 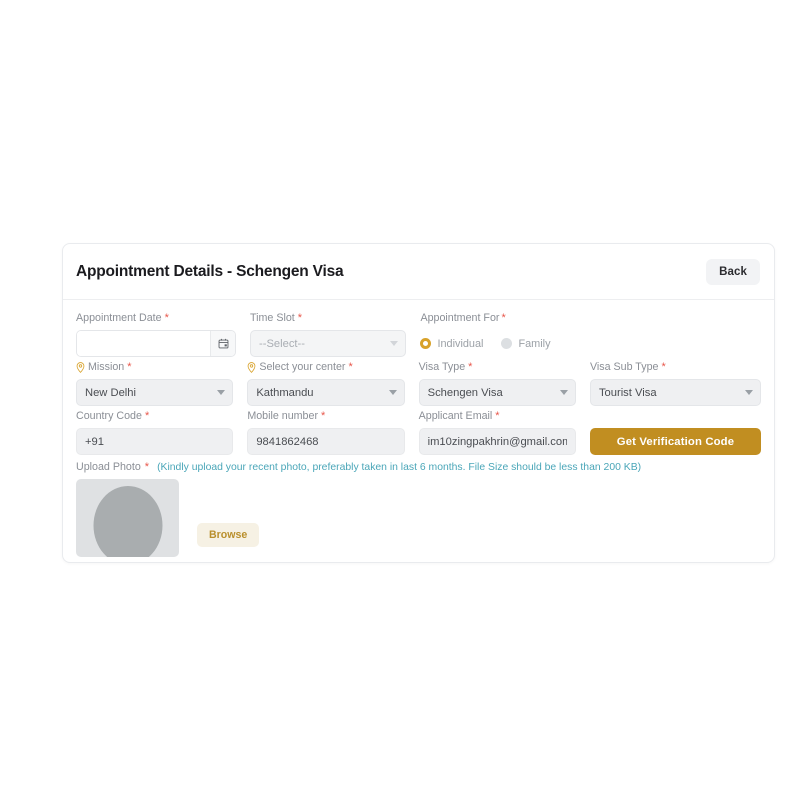 I want to click on verification-spacer, so click(x=675, y=416).